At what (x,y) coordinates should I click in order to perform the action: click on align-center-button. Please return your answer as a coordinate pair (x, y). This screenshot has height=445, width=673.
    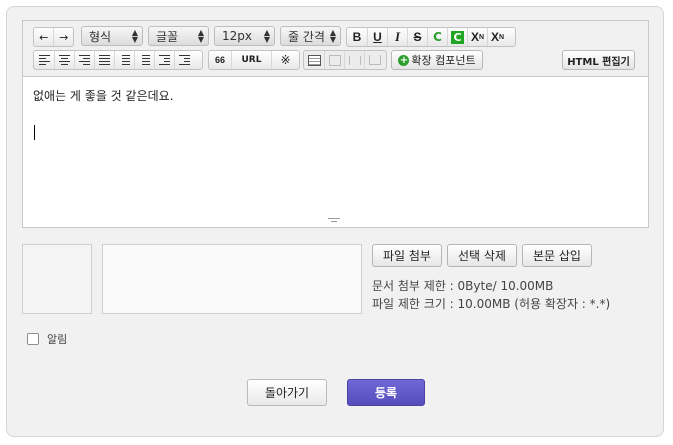
    Looking at the image, I should click on (64, 60).